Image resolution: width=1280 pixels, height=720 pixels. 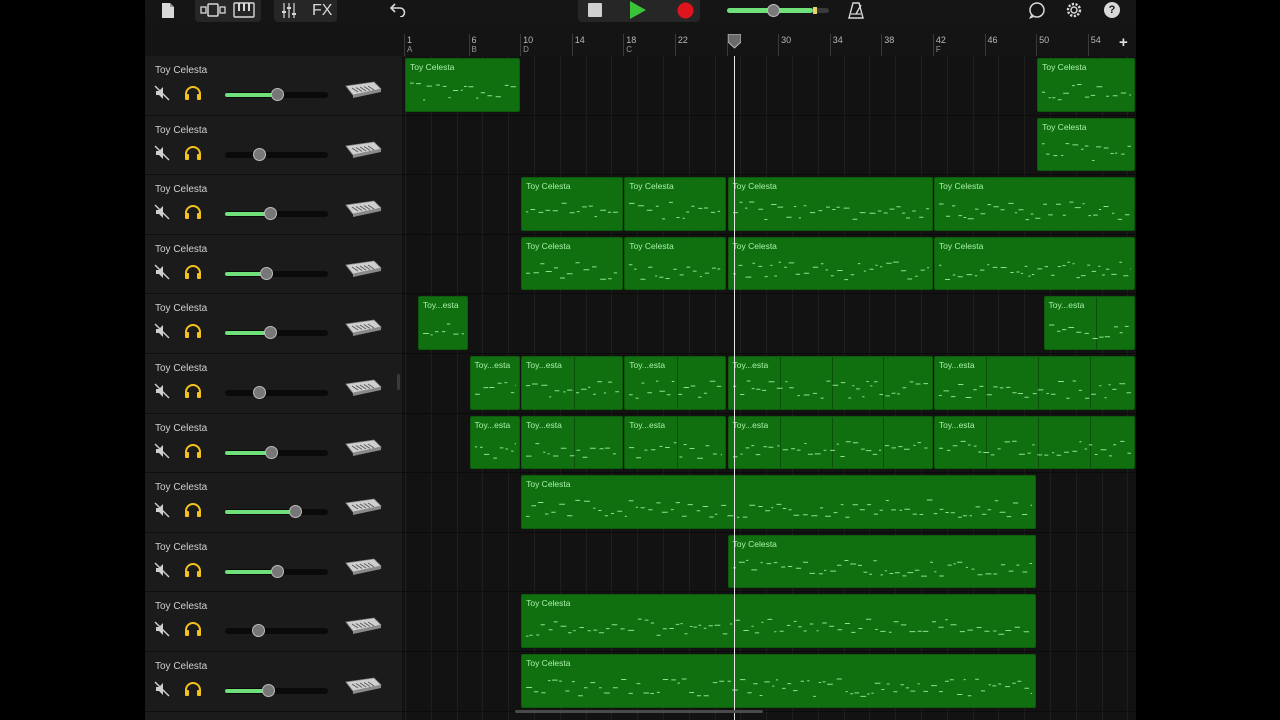 What do you see at coordinates (1074, 10) in the screenshot?
I see `settings-icon` at bounding box center [1074, 10].